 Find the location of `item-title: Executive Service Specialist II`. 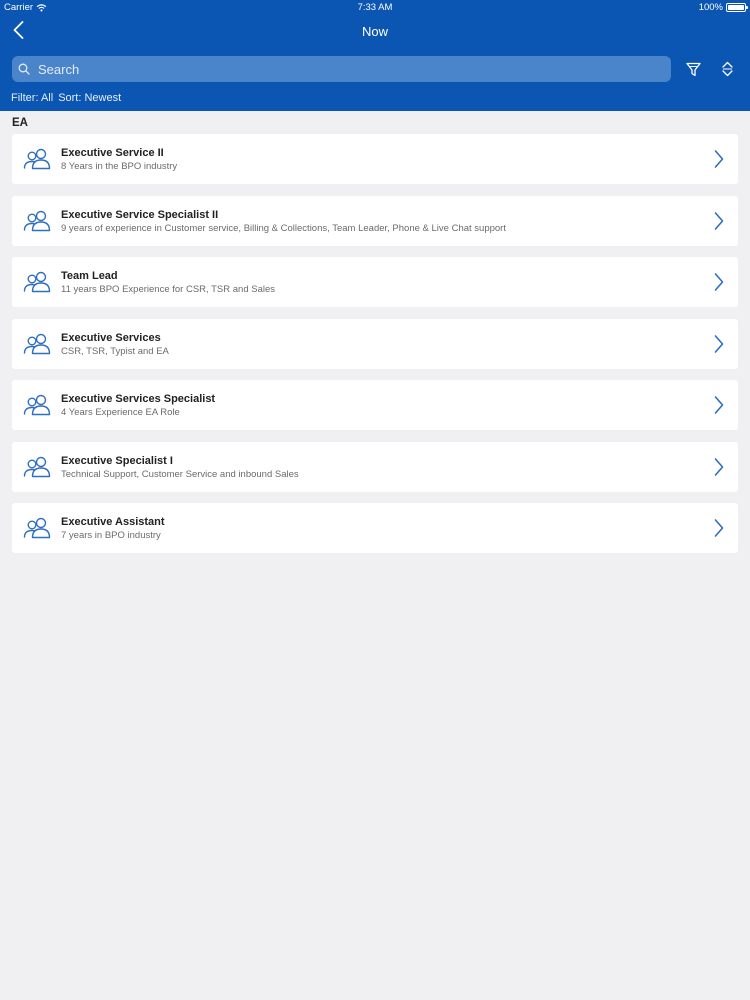

item-title: Executive Service Specialist II is located at coordinates (140, 214).